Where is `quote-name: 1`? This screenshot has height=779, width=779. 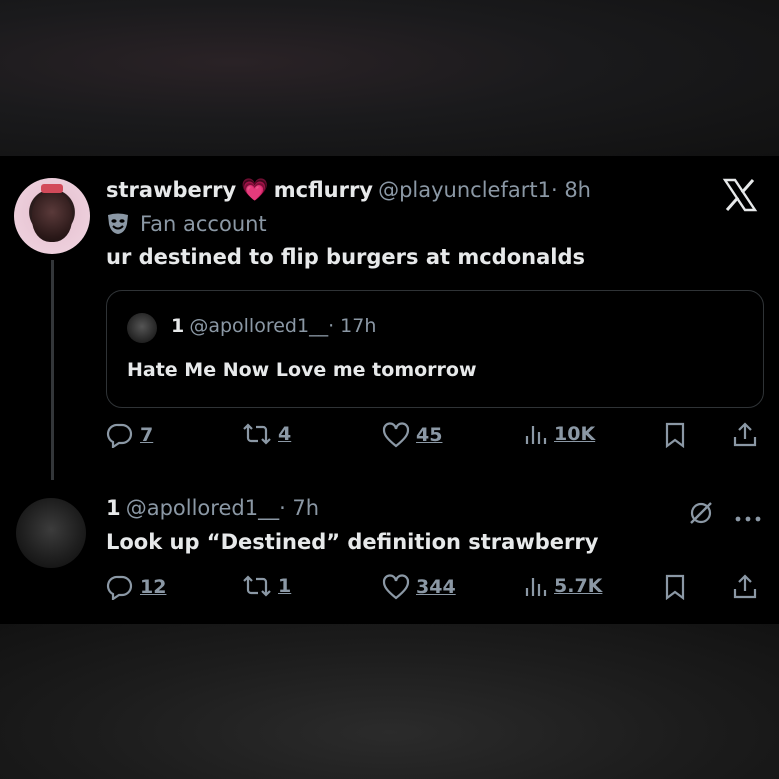
quote-name: 1 is located at coordinates (178, 326).